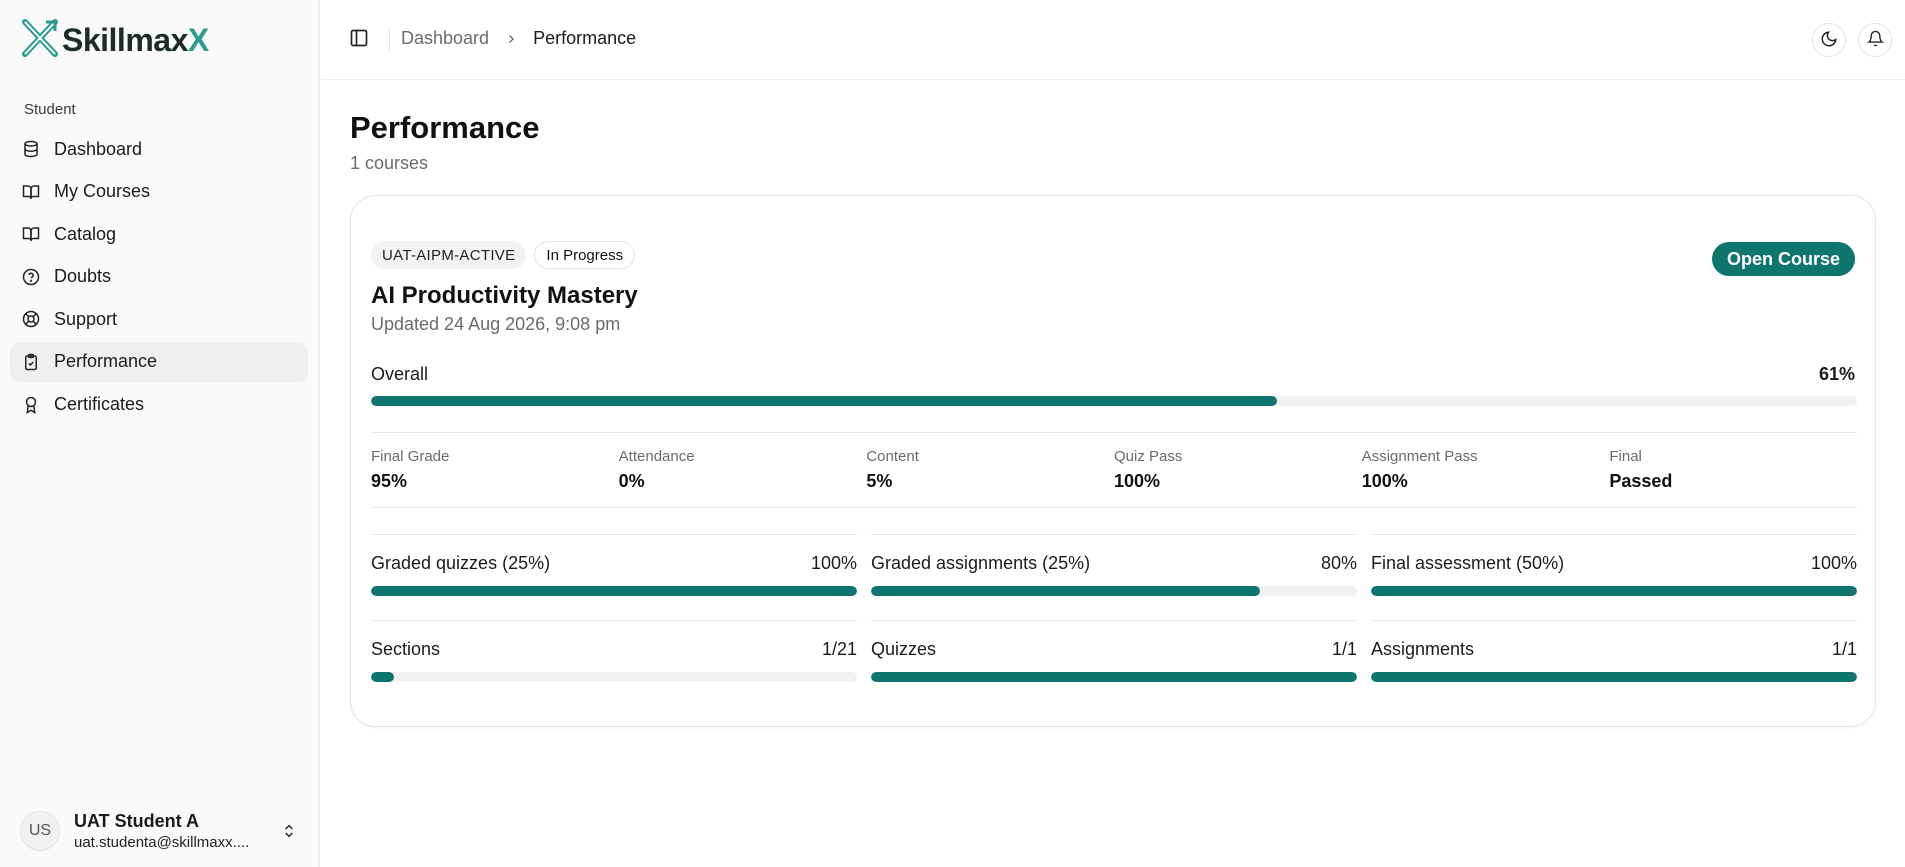 This screenshot has height=867, width=1905. Describe the element at coordinates (1733, 470) in the screenshot. I see `stat-final: Final Passed` at that location.